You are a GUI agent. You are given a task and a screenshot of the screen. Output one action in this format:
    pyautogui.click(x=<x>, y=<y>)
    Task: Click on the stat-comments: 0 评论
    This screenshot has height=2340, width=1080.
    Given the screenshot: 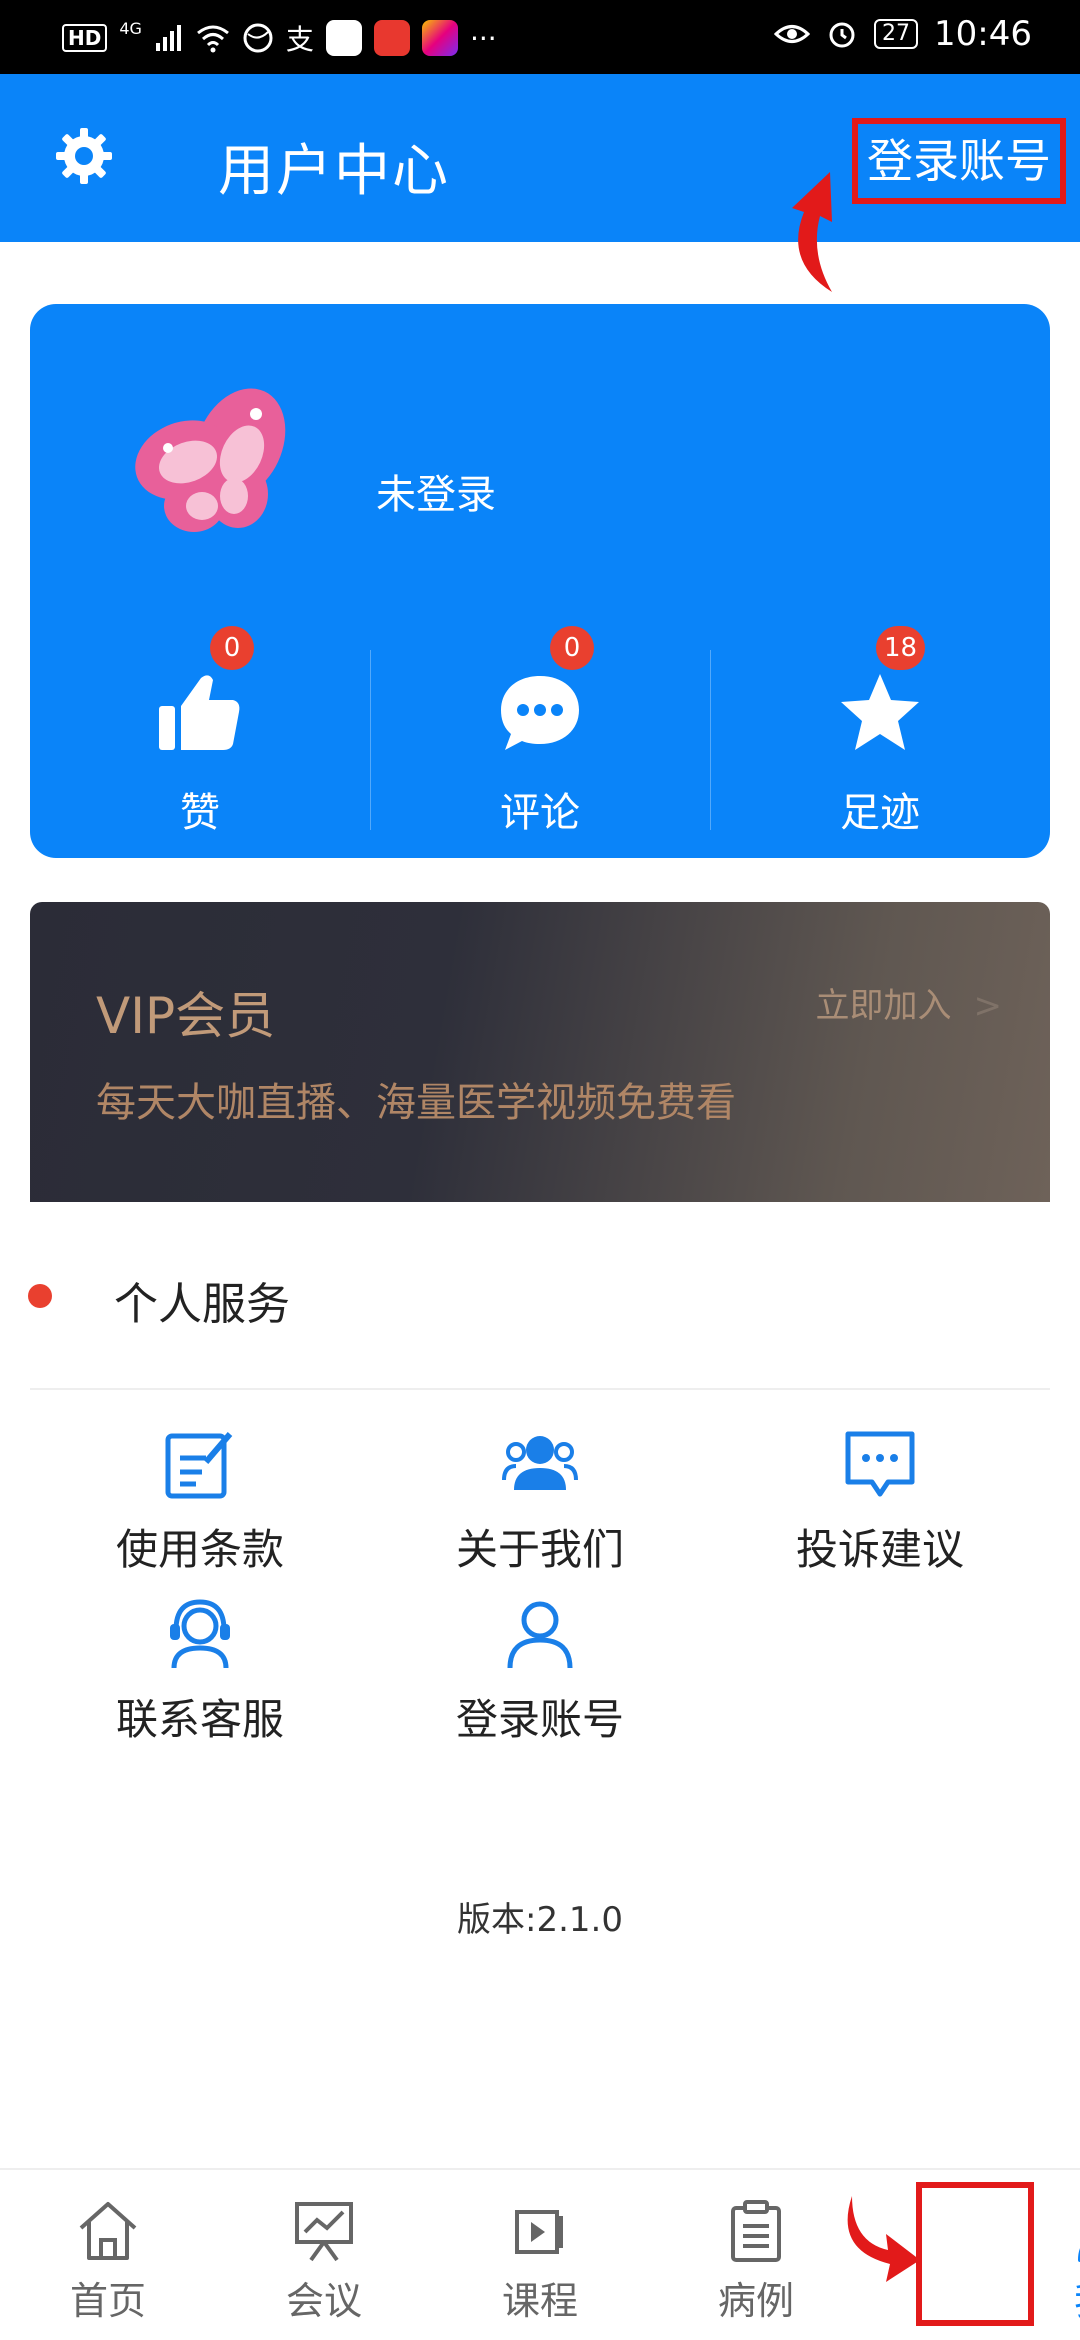 What is the action you would take?
    pyautogui.click(x=540, y=738)
    